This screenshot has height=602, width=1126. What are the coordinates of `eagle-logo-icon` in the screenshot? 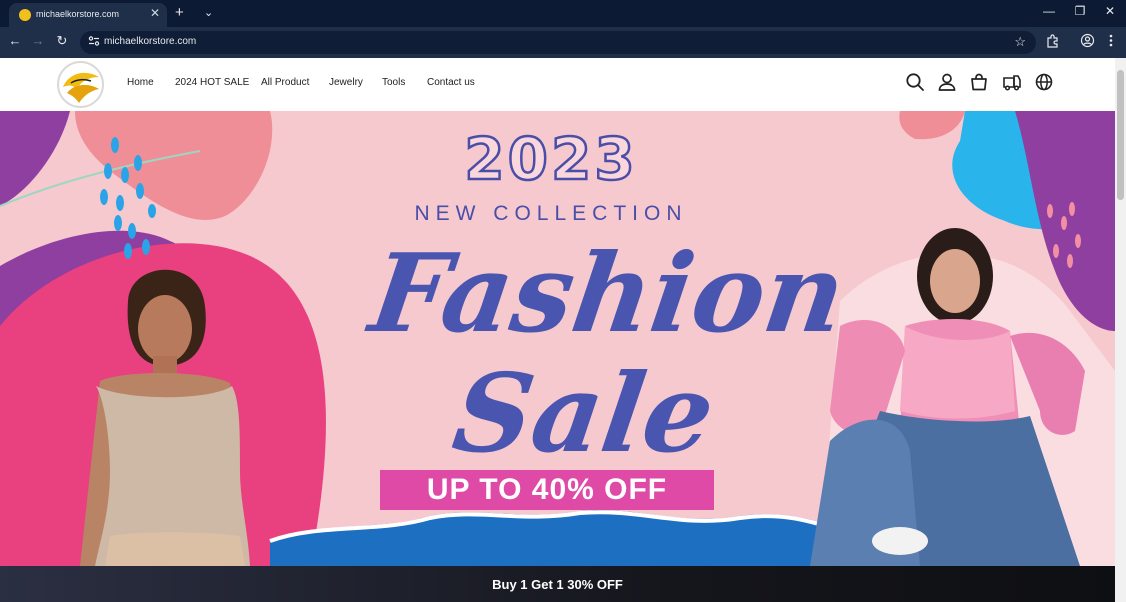 It's located at (81, 87).